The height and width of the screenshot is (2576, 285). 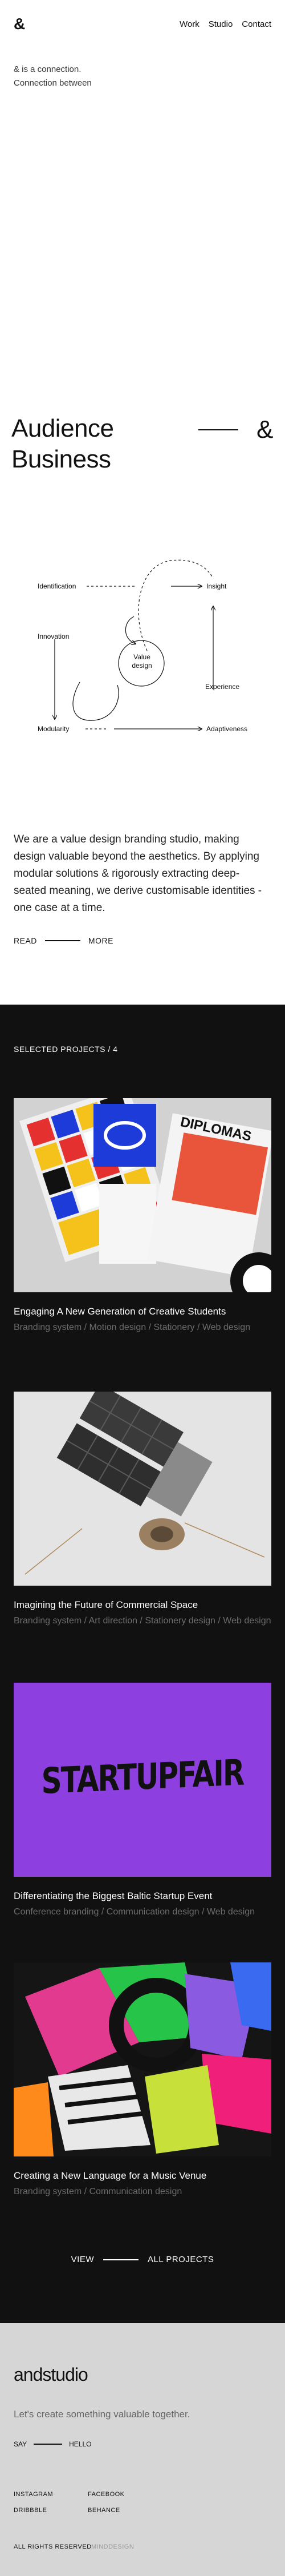 What do you see at coordinates (54, 729) in the screenshot?
I see `label-modularity: Modularity` at bounding box center [54, 729].